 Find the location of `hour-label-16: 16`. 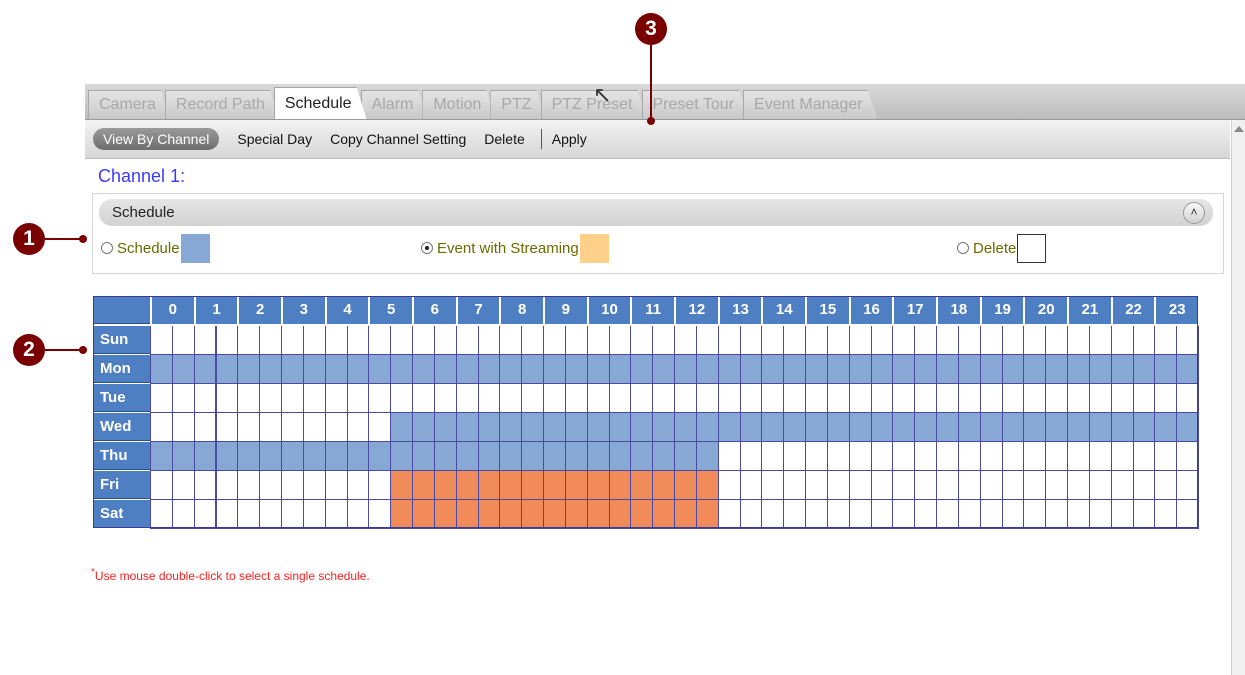

hour-label-16: 16 is located at coordinates (870, 310).